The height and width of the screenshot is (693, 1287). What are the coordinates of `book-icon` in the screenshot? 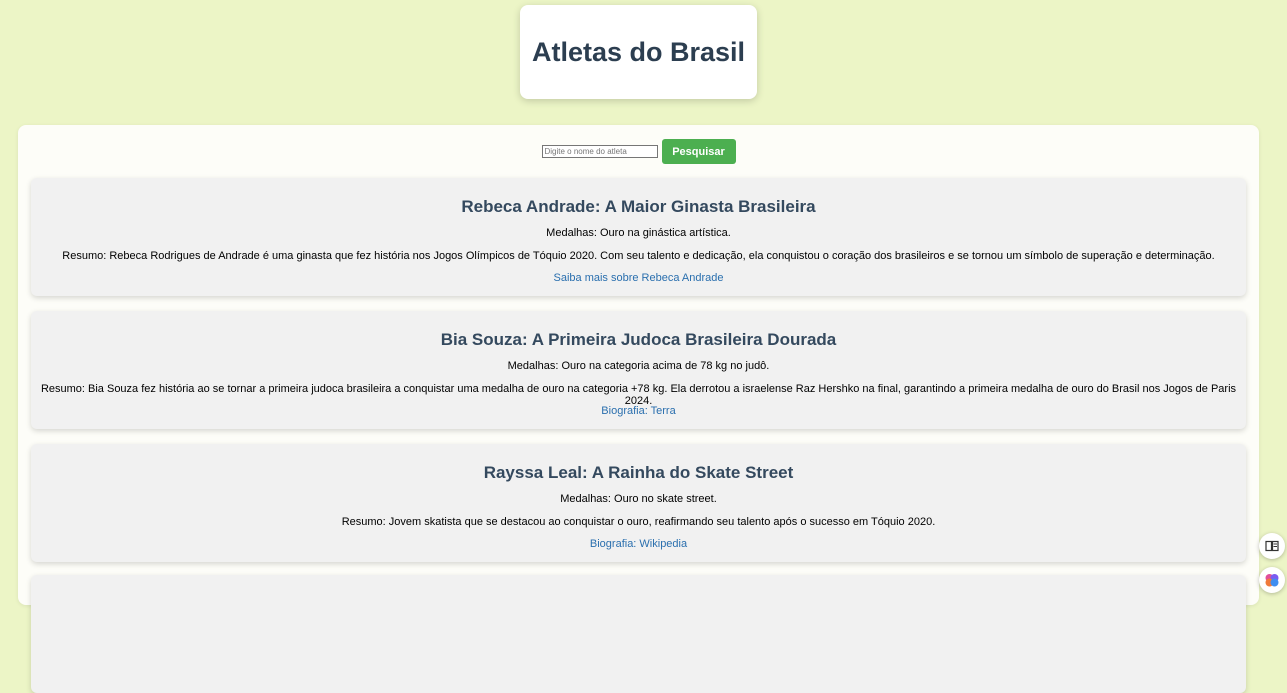 It's located at (1272, 546).